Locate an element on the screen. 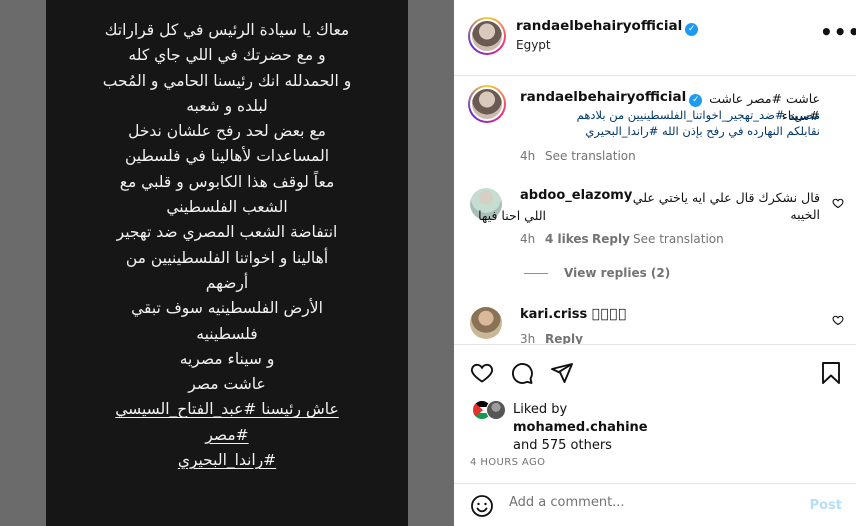  story-line: و مع حضرتك في اللي جاي كله is located at coordinates (227, 55).